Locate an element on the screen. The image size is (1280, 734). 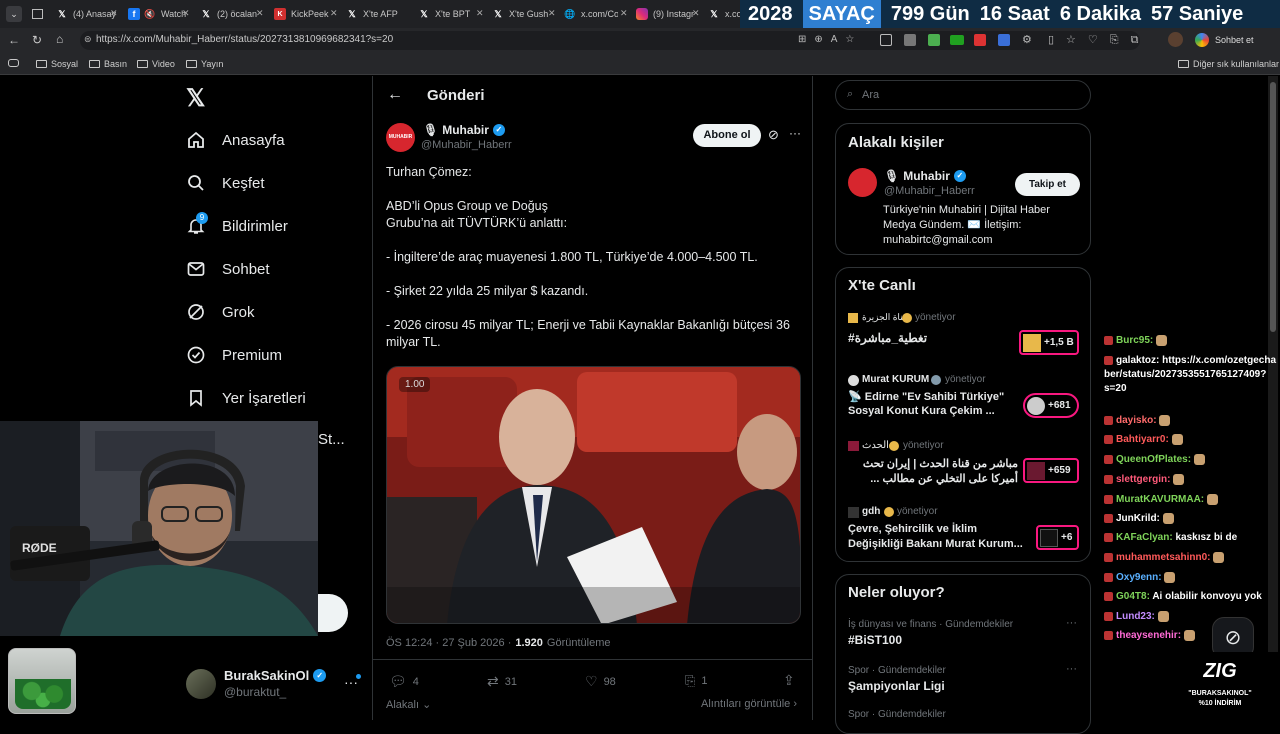
nav-home: Anasayfa is located at coordinates (235, 140).